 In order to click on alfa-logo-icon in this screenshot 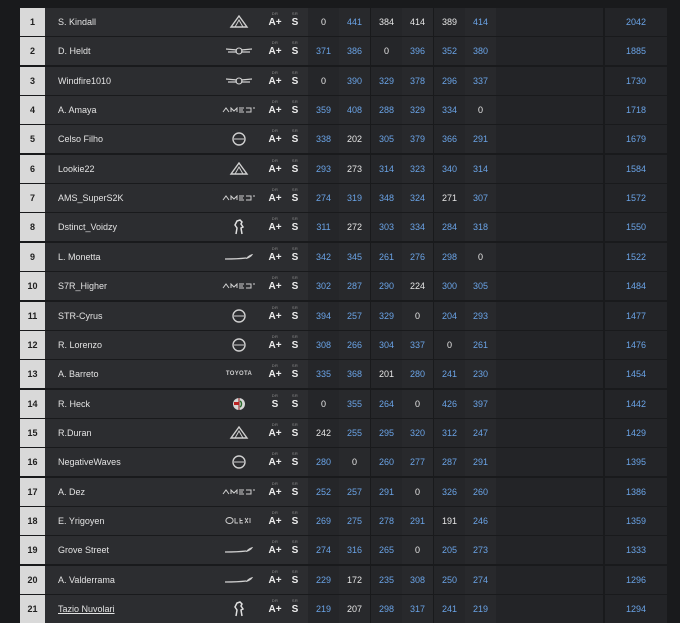, I will do `click(239, 404)`.